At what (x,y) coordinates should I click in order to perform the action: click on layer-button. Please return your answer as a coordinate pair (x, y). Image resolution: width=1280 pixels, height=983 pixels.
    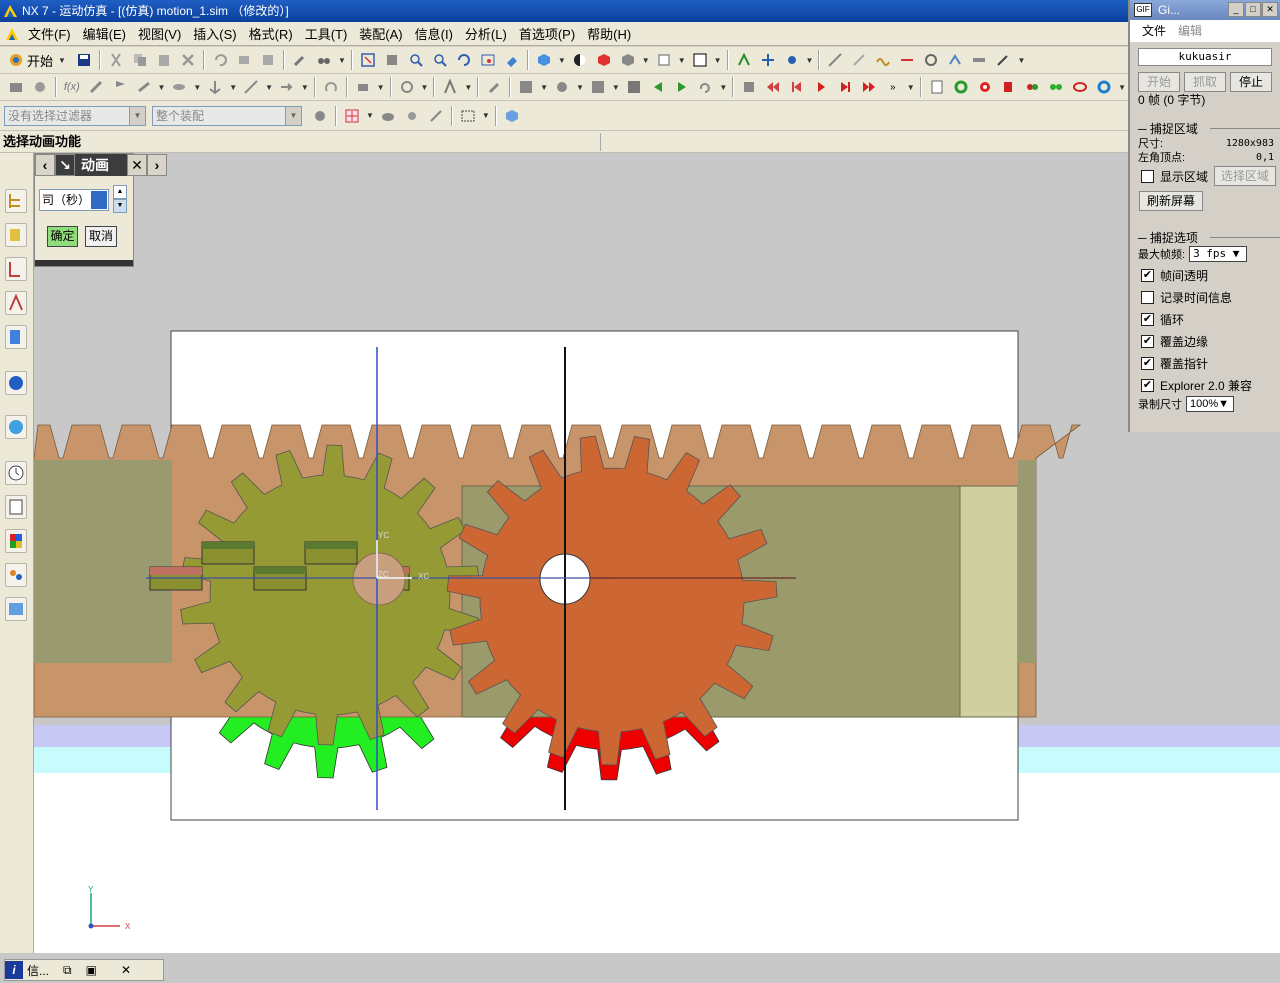
    Looking at the image, I should click on (664, 60).